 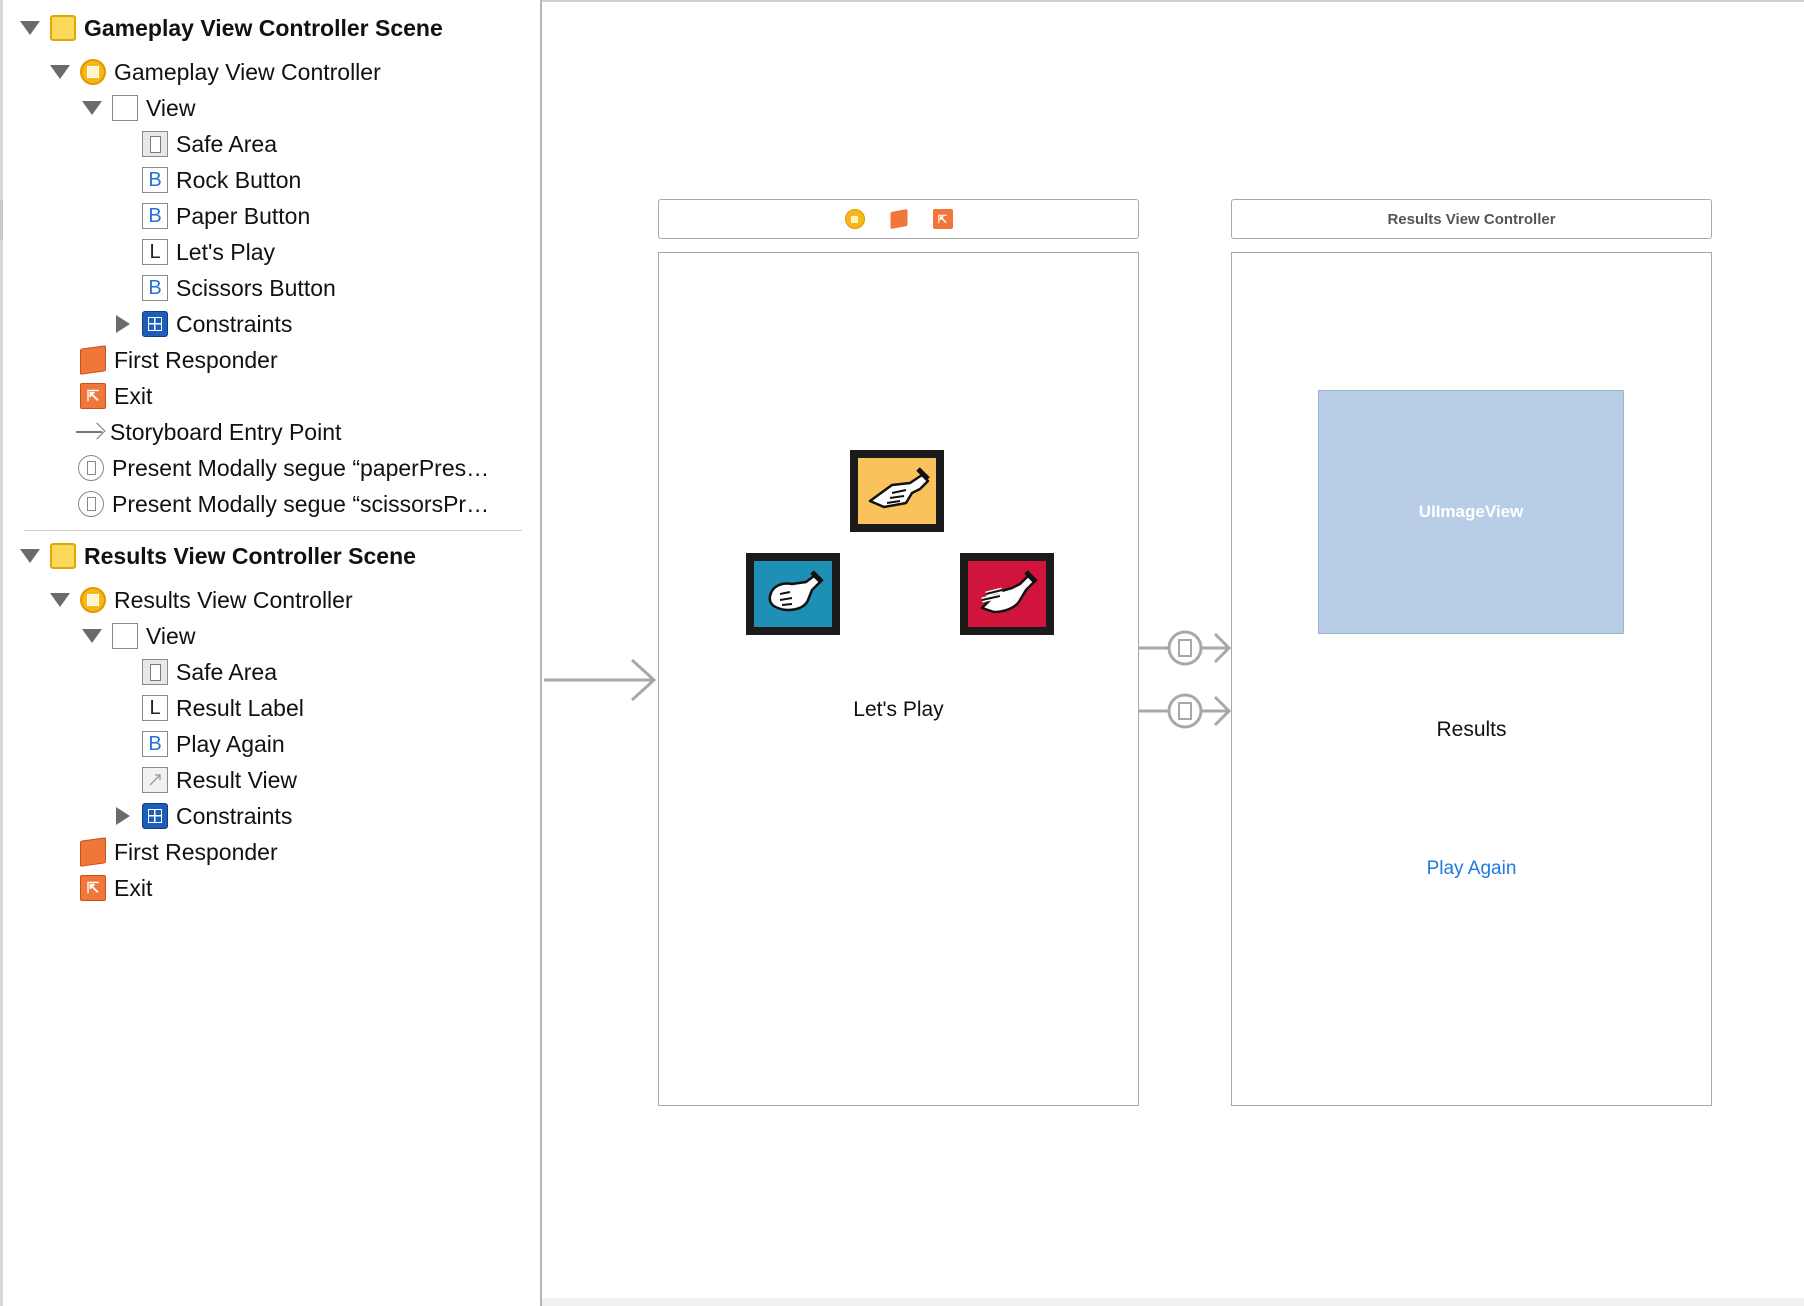 I want to click on dock-view-controller-icon, so click(x=854, y=219).